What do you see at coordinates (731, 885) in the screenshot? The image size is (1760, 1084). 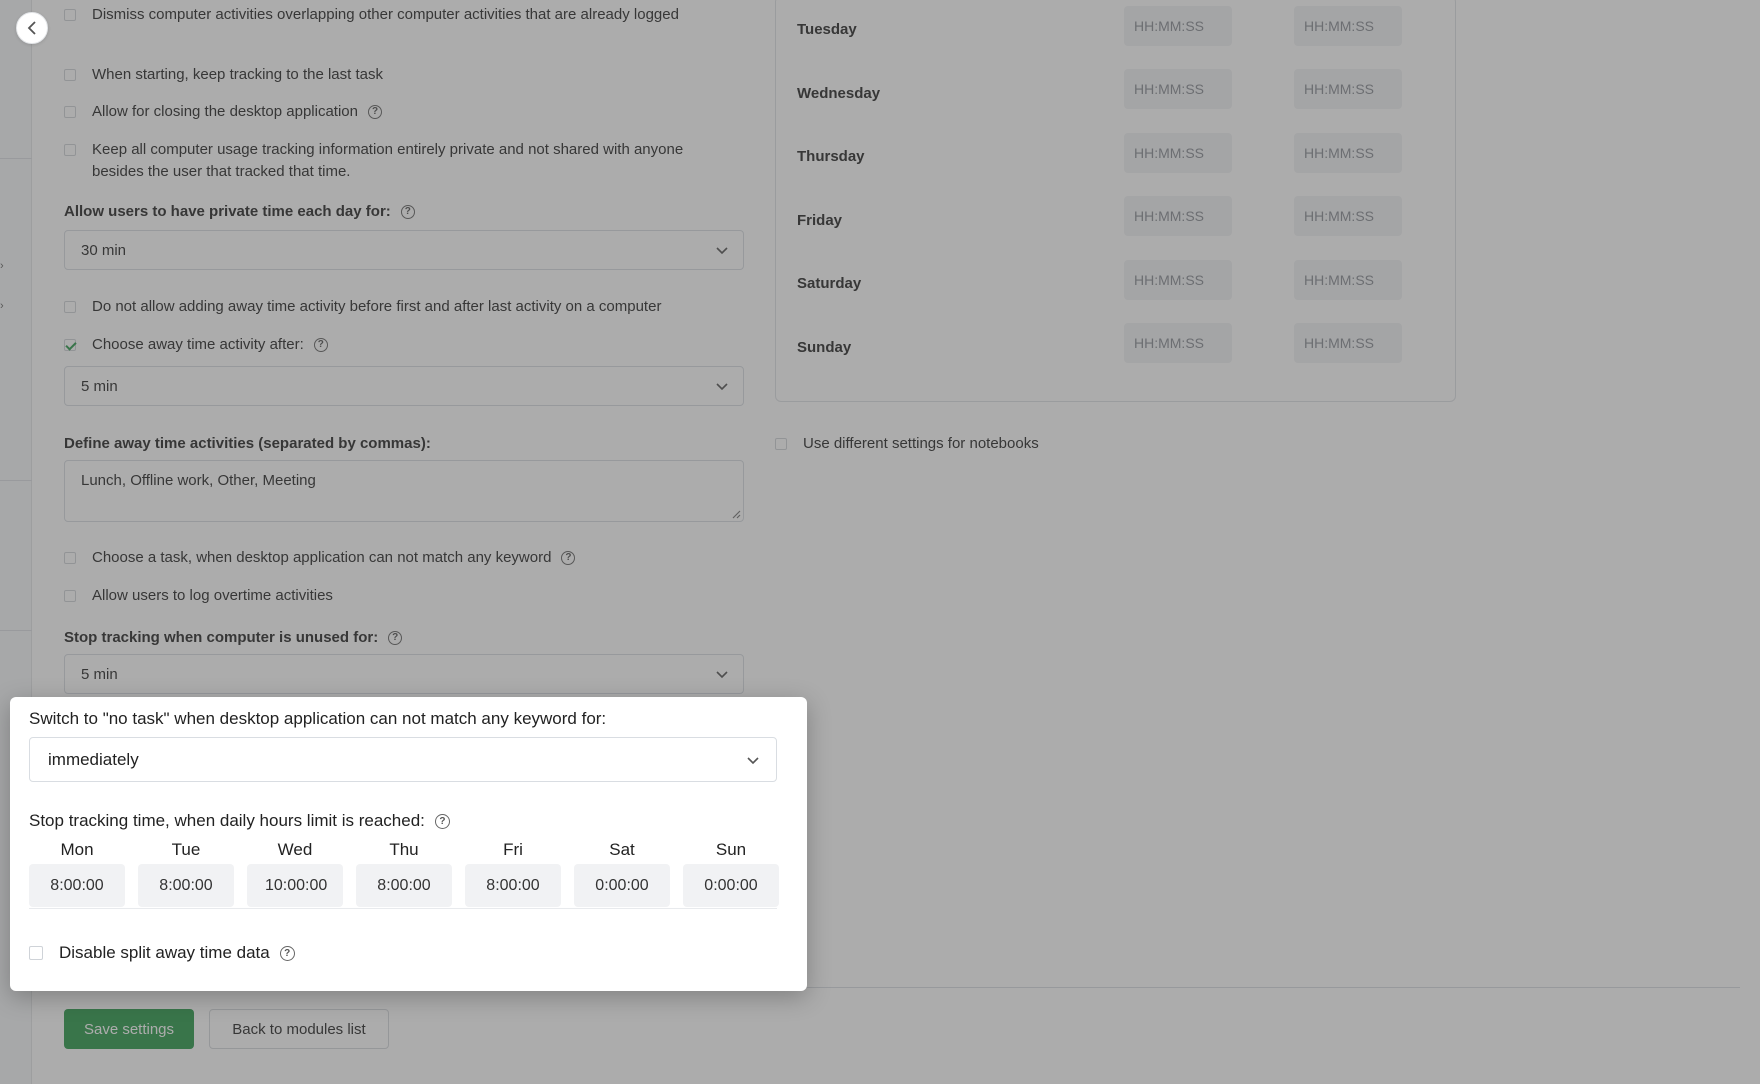 I see `daily-limit-input-sun: 0:00:00` at bounding box center [731, 885].